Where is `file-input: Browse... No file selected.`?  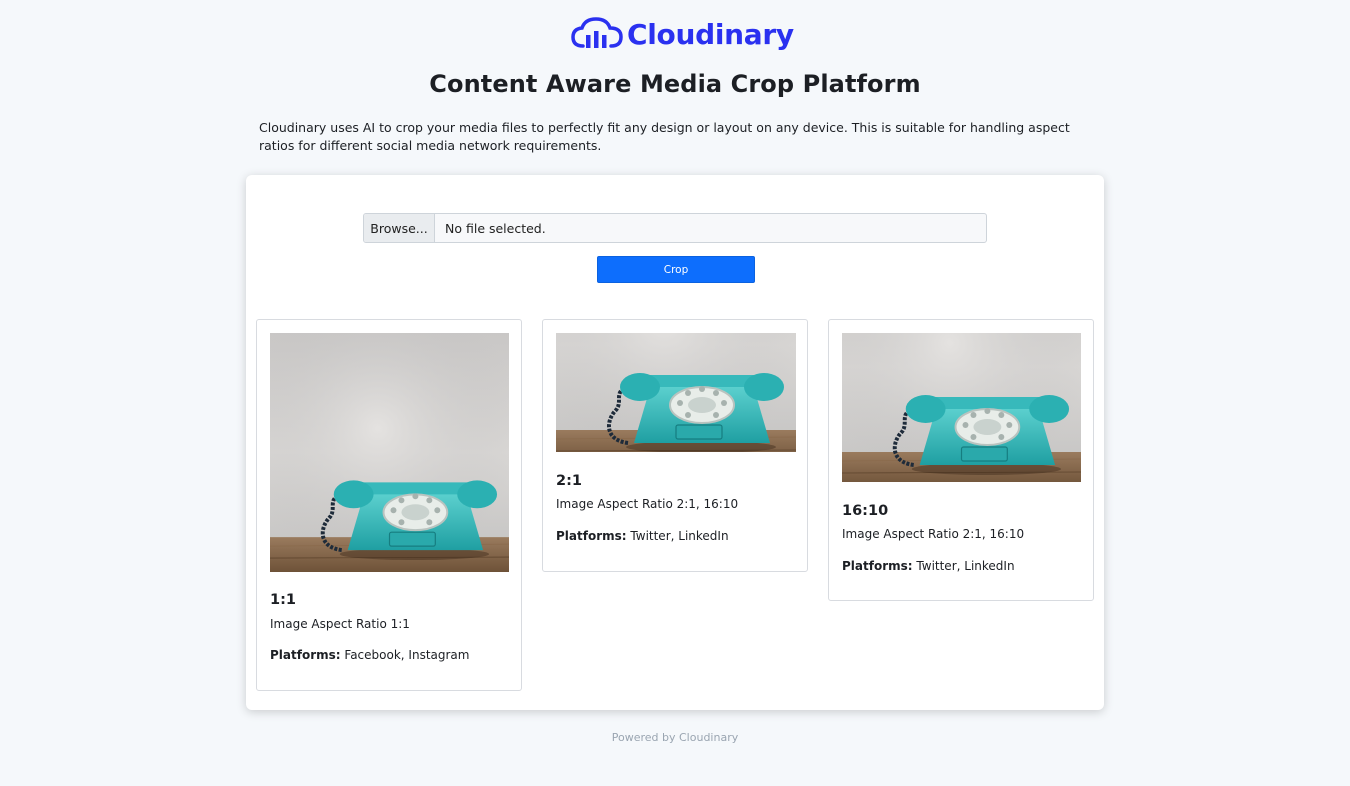 file-input: Browse... No file selected. is located at coordinates (675, 228).